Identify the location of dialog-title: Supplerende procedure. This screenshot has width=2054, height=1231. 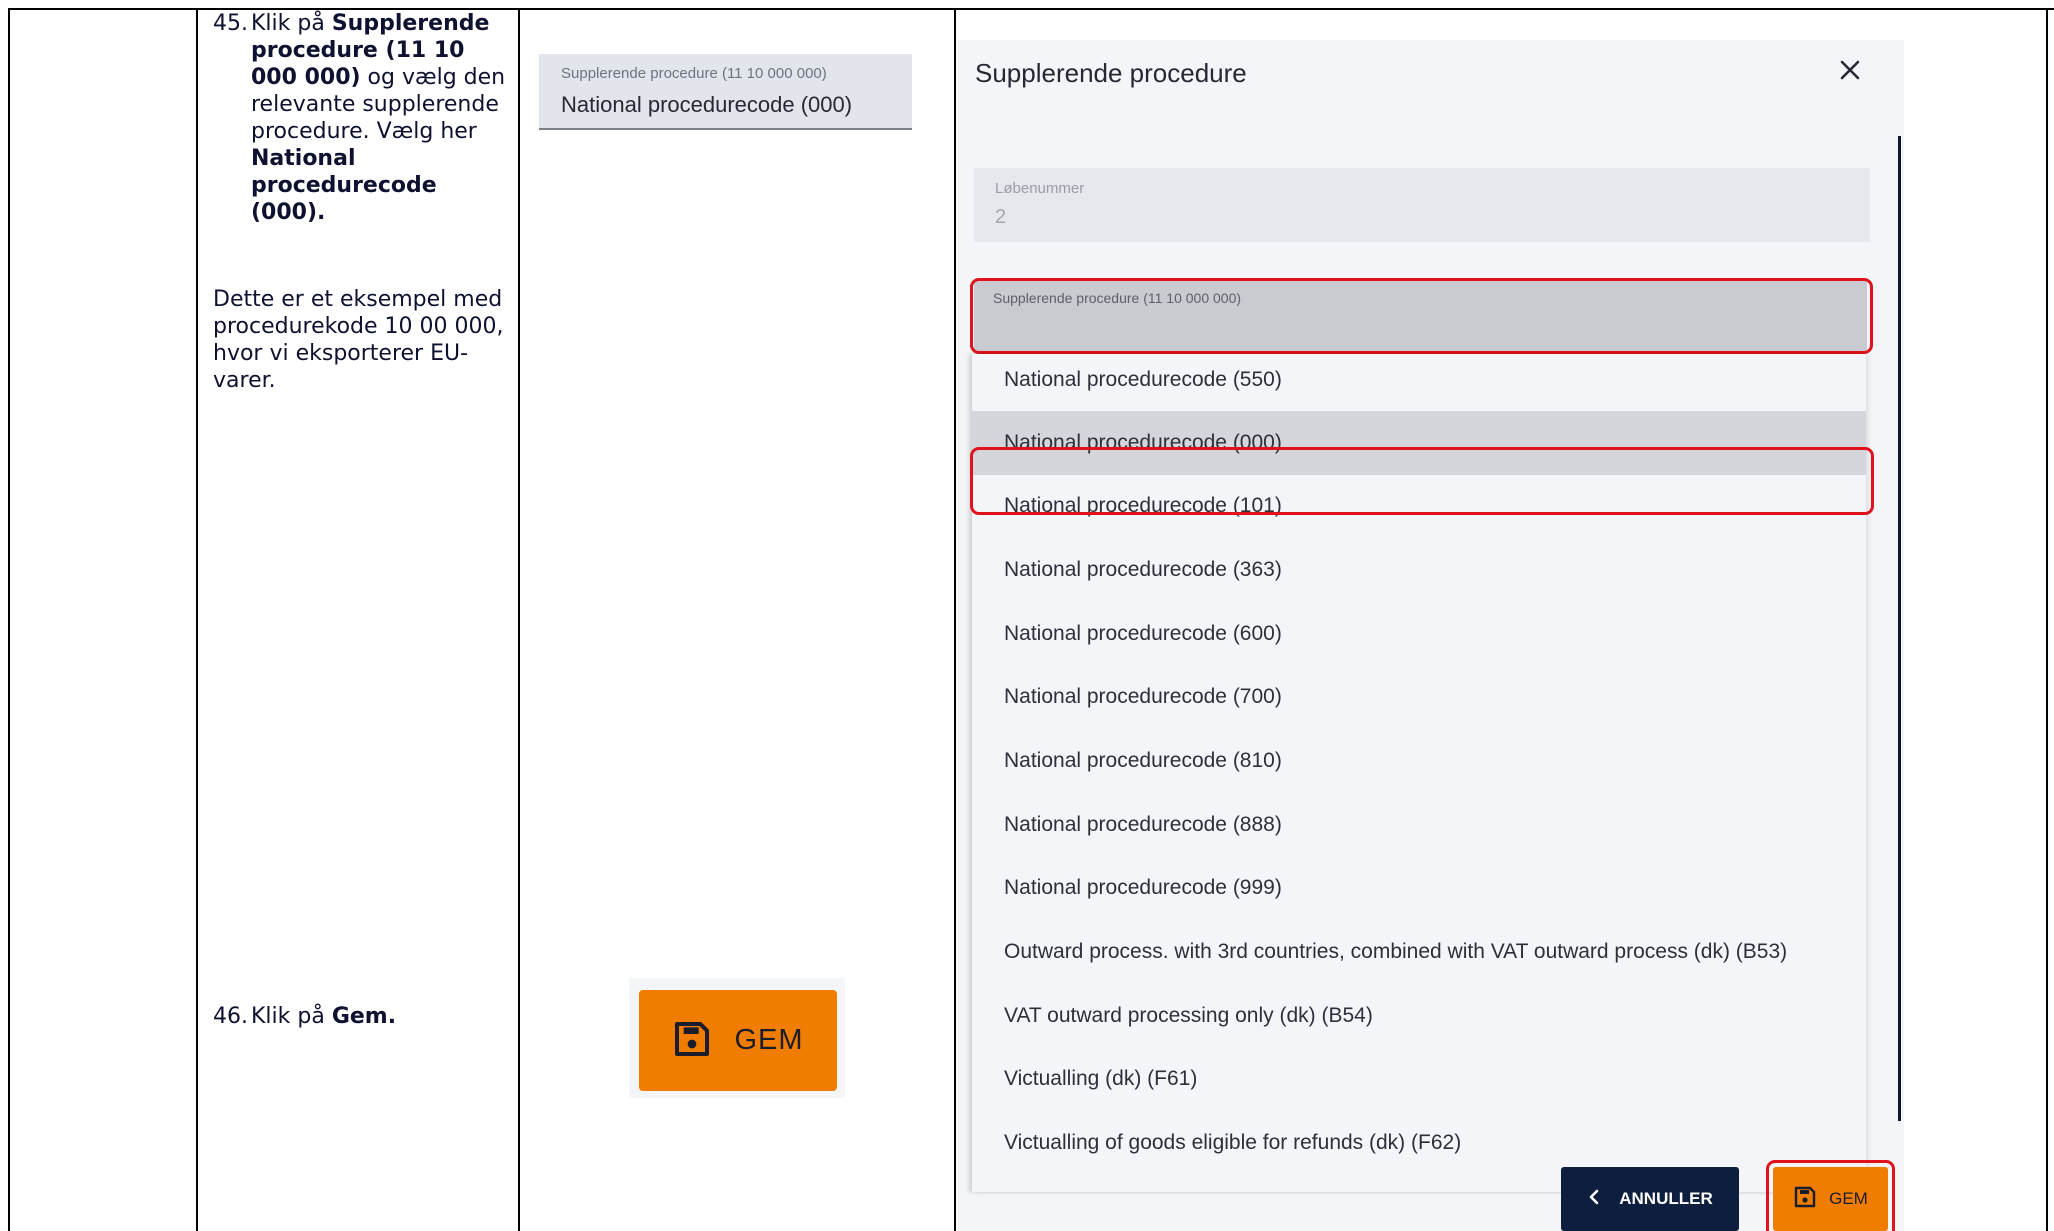
(1111, 73).